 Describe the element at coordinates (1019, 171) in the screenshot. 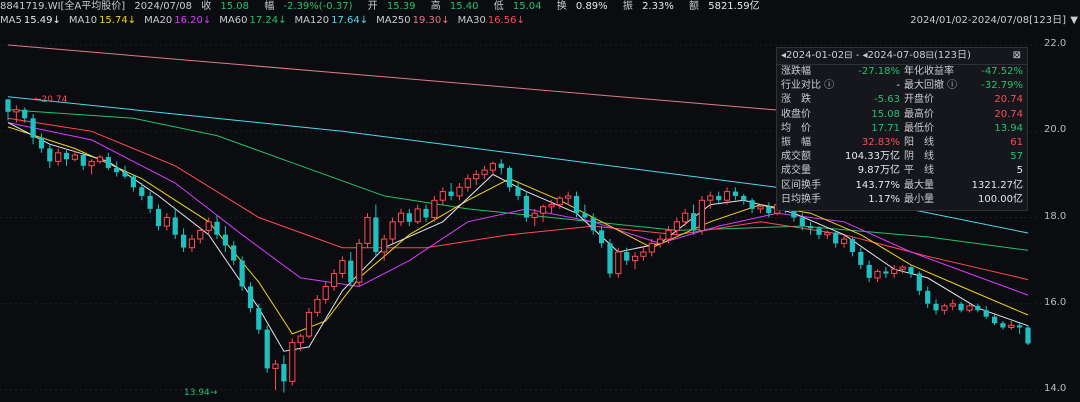

I see `stat-value: 5` at that location.